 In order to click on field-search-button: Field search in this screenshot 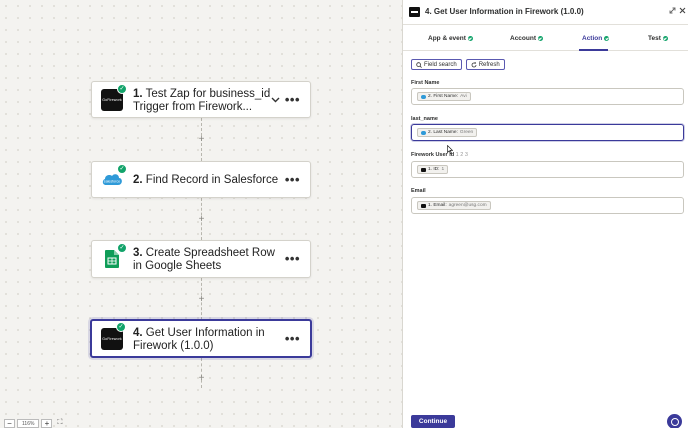, I will do `click(436, 64)`.